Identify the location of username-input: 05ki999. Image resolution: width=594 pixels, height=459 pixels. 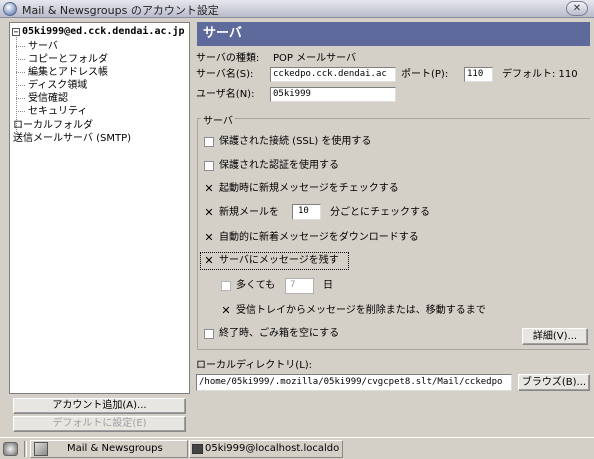
(333, 94).